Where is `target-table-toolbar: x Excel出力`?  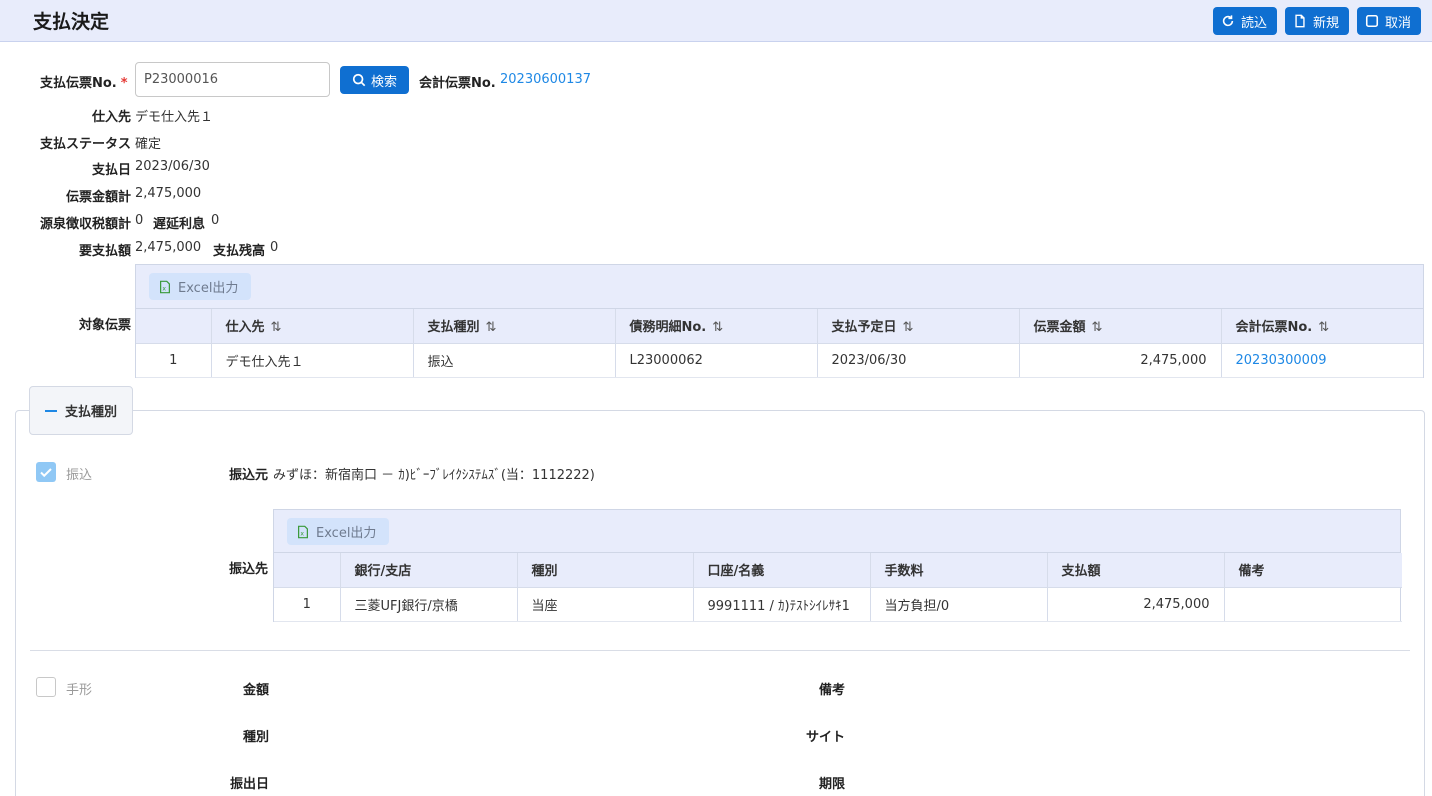 target-table-toolbar: x Excel出力 is located at coordinates (779, 287).